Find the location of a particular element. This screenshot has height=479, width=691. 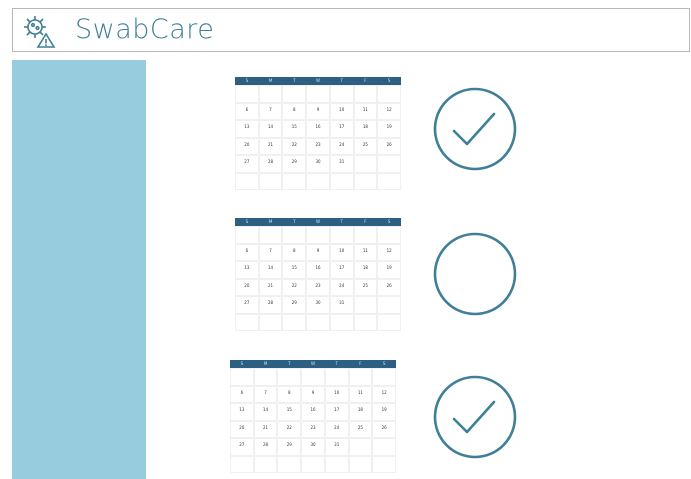

calendar-day-cell: 31 is located at coordinates (336, 447).